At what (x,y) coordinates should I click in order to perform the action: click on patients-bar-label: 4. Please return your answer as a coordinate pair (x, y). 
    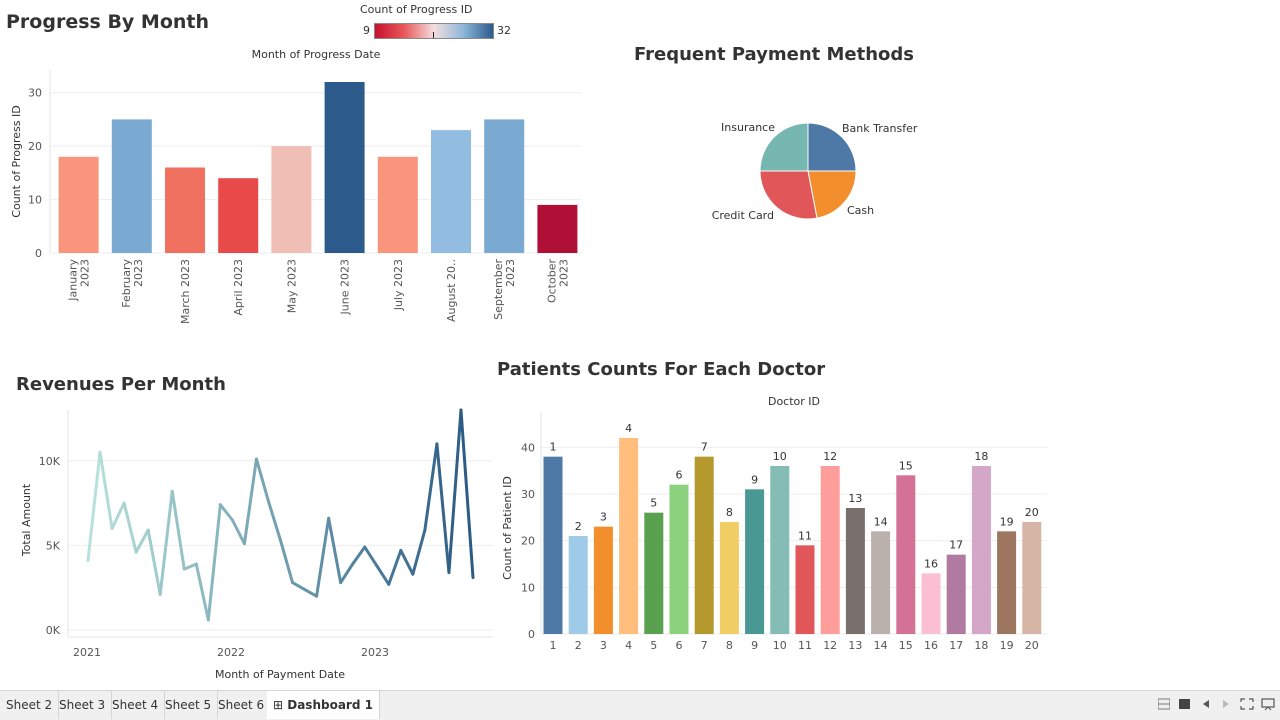
    Looking at the image, I should click on (628, 428).